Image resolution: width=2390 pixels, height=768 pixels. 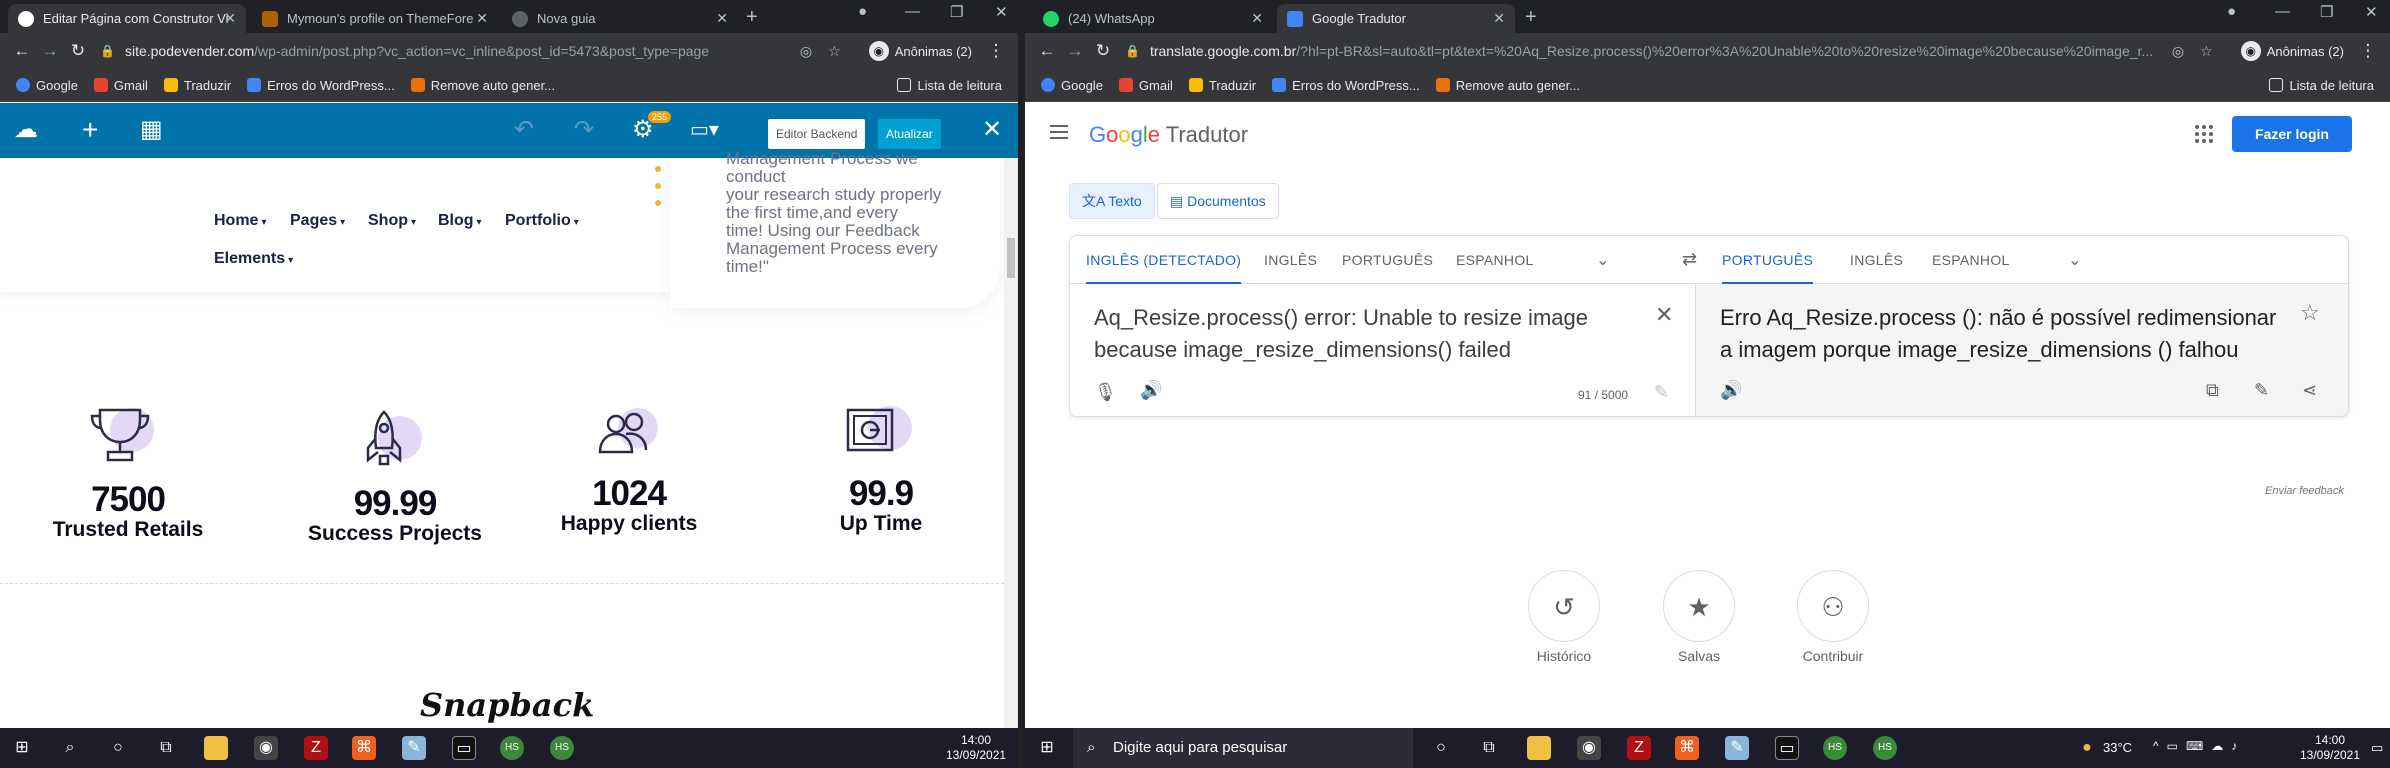 I want to click on redo-icon: ↷, so click(x=584, y=130).